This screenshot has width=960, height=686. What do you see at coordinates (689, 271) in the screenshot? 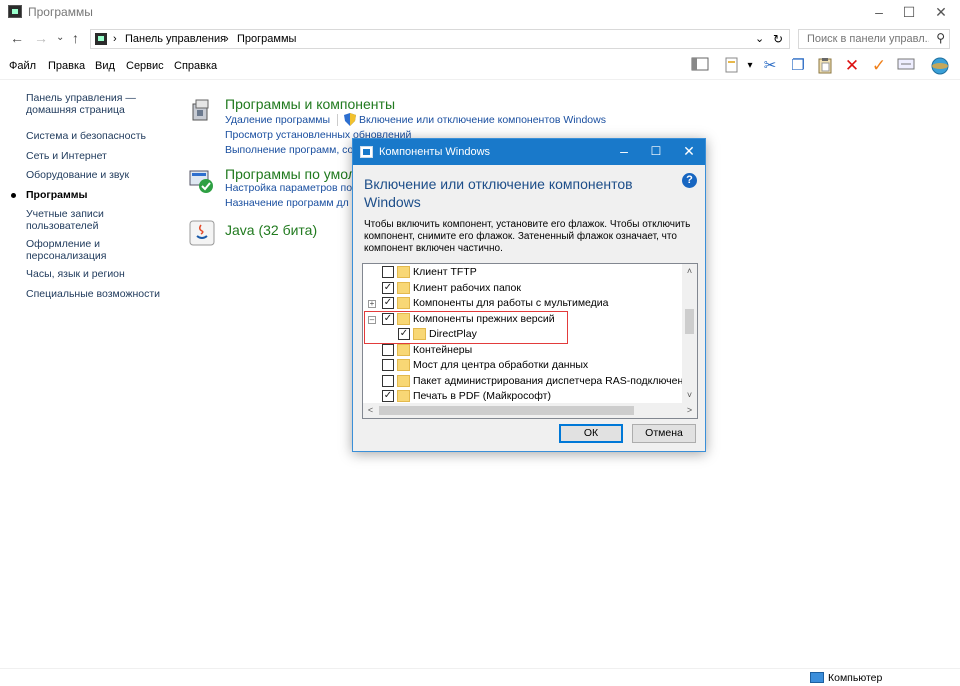
I see `scroll-up-icon: ˄` at bounding box center [689, 271].